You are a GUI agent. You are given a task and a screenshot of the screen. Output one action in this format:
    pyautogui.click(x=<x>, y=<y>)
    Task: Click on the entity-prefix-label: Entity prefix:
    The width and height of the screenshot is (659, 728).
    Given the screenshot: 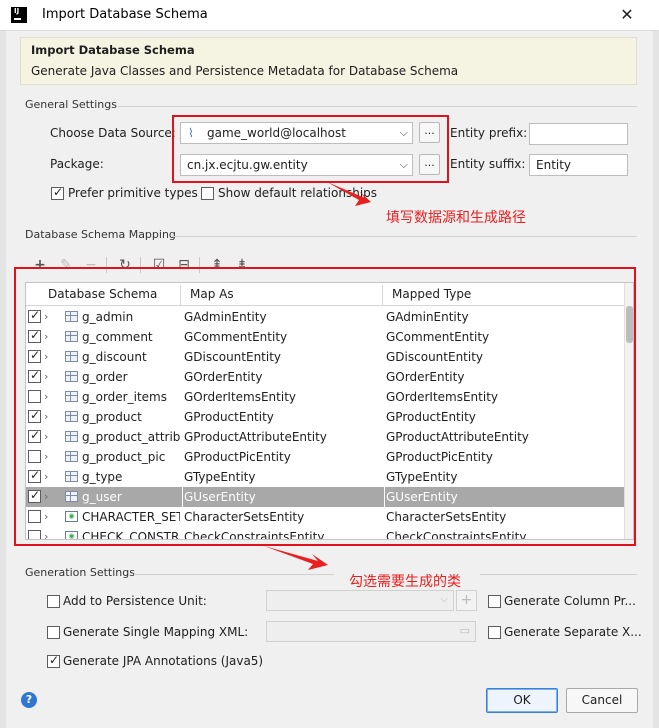 What is the action you would take?
    pyautogui.click(x=489, y=133)
    